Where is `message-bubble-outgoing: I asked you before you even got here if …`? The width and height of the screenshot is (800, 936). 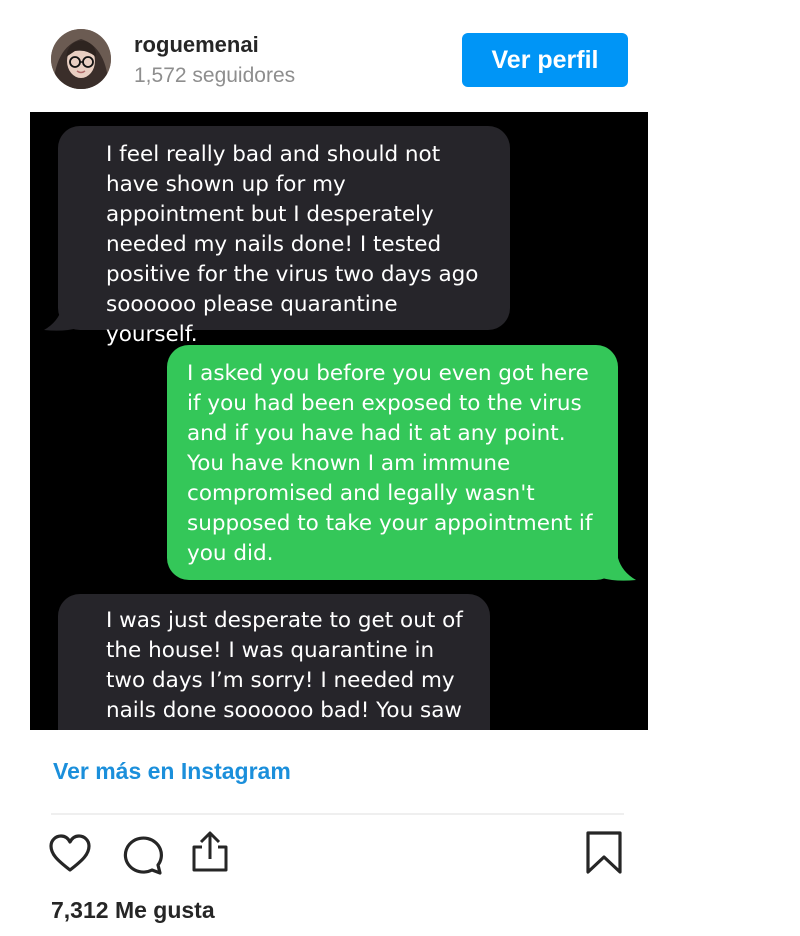
message-bubble-outgoing: I asked you before you even got here if … is located at coordinates (392, 462).